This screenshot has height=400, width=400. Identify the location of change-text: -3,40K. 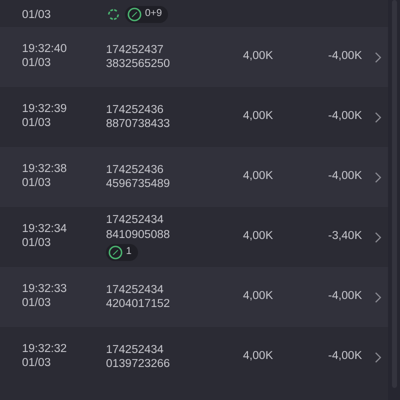
(344, 236).